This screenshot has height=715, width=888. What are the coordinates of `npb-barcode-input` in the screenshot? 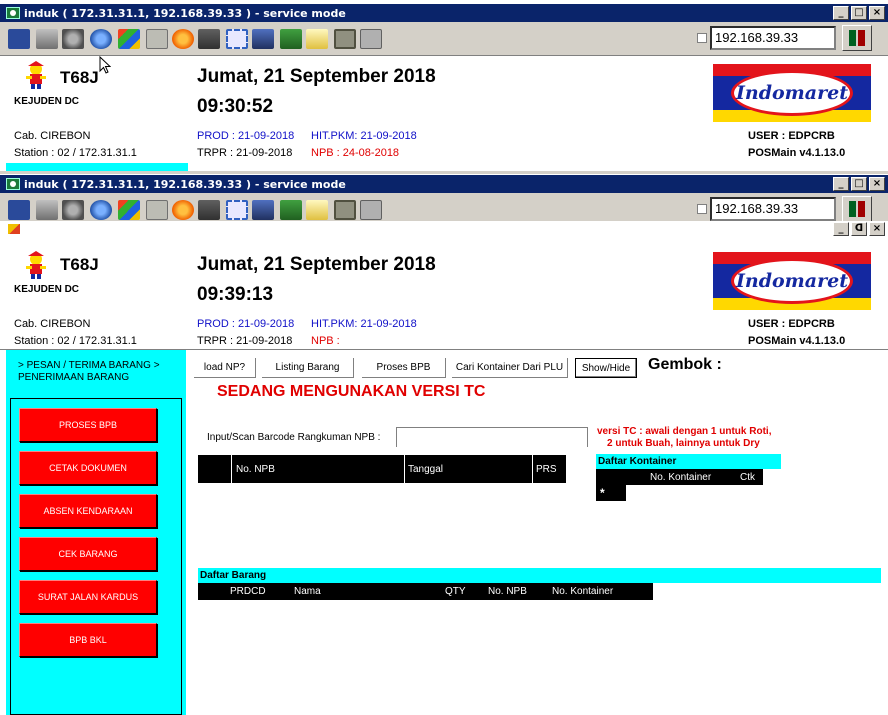 It's located at (492, 437).